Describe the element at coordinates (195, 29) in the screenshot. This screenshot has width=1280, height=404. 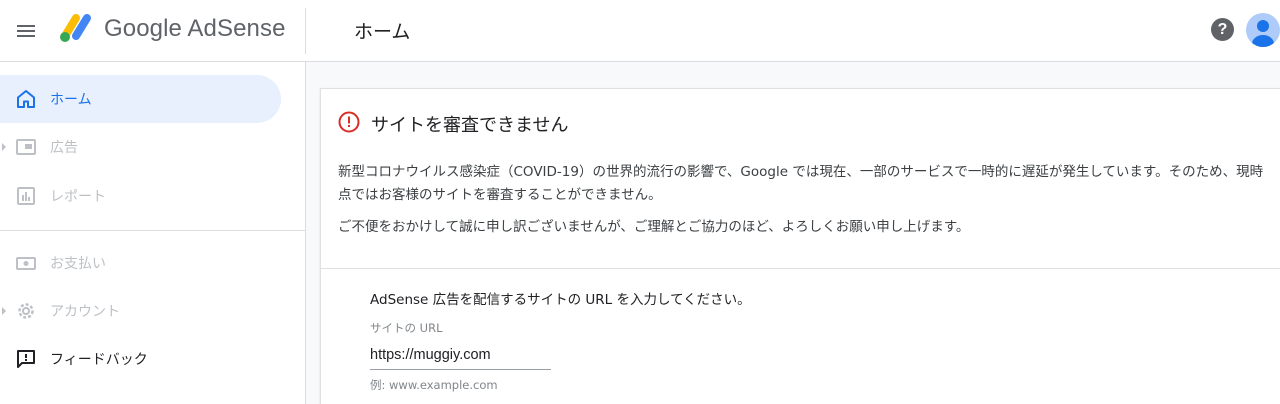
I see `brand-name: Google AdSense` at that location.